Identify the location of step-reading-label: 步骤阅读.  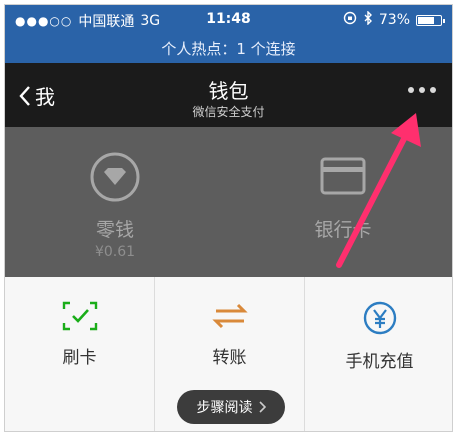
(224, 408).